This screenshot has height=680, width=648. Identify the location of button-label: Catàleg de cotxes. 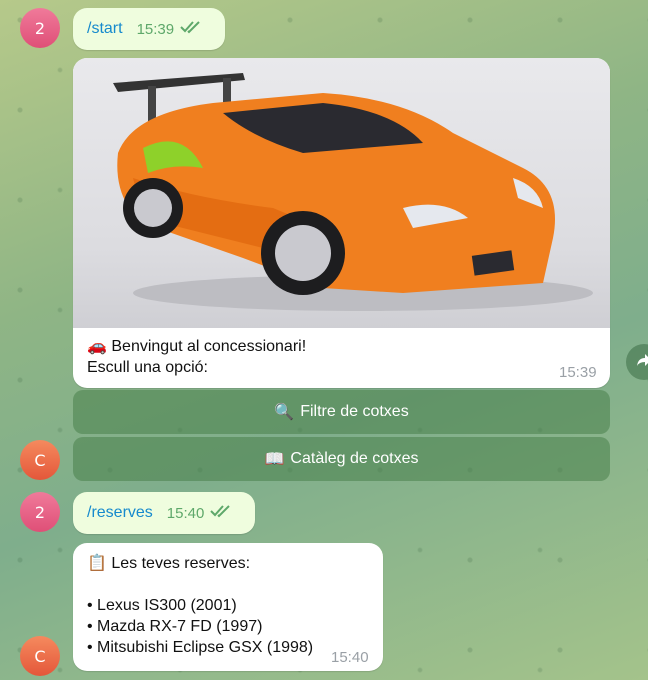
(354, 458).